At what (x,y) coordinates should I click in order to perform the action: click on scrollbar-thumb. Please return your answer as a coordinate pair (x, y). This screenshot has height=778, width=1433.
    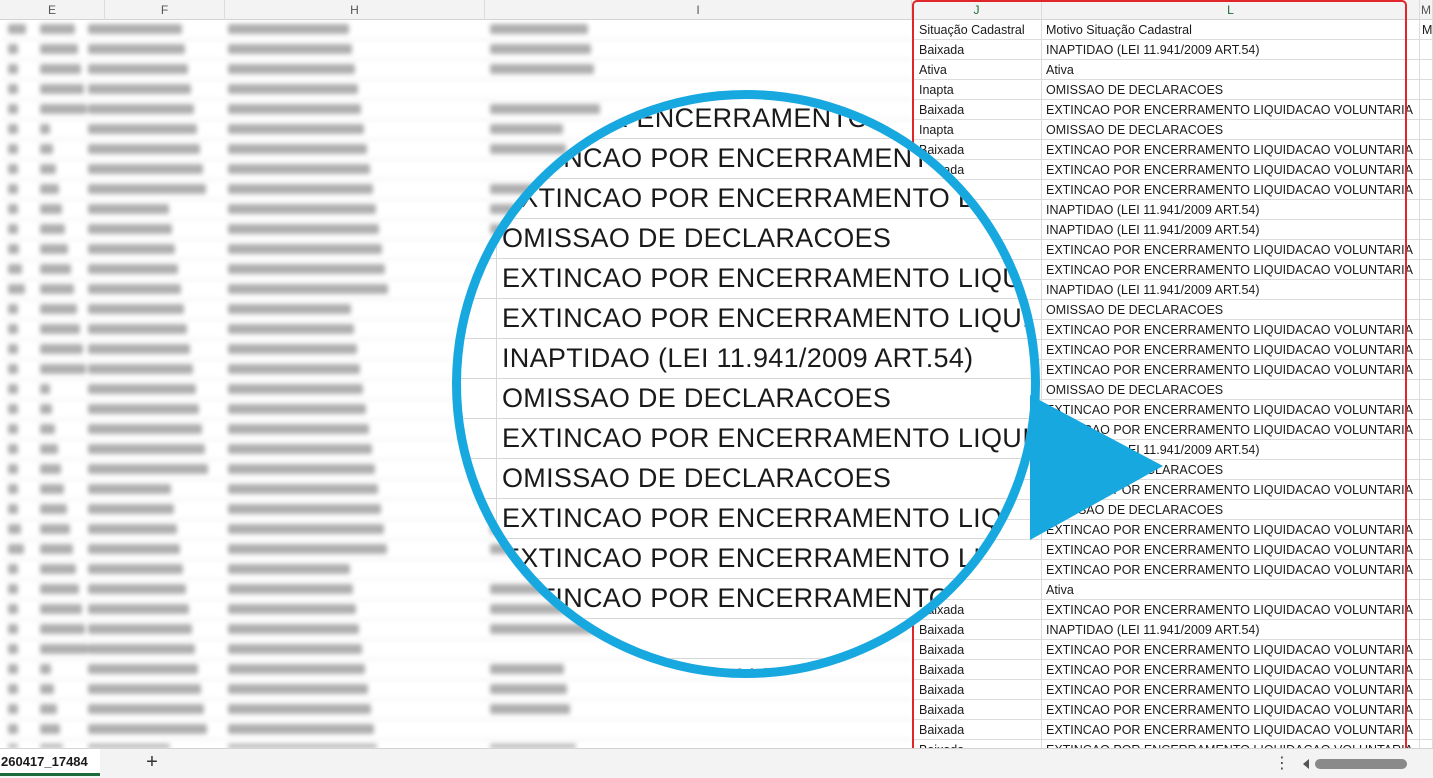
    Looking at the image, I should click on (1361, 764).